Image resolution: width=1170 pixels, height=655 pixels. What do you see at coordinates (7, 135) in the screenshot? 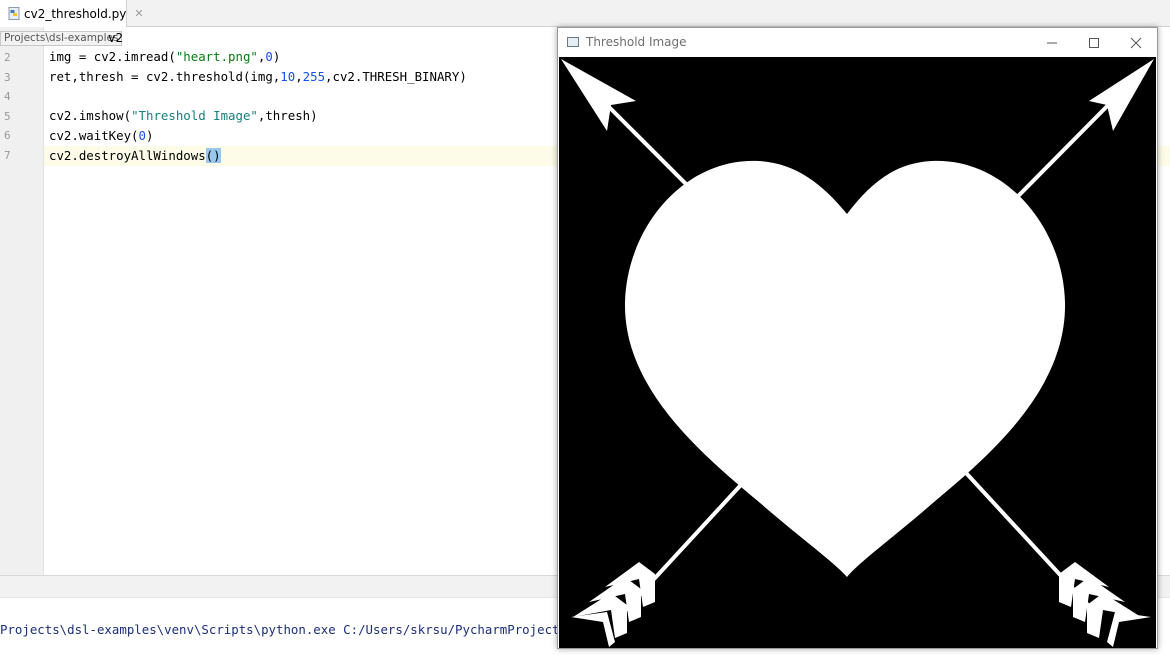
I see `line-number: 6` at bounding box center [7, 135].